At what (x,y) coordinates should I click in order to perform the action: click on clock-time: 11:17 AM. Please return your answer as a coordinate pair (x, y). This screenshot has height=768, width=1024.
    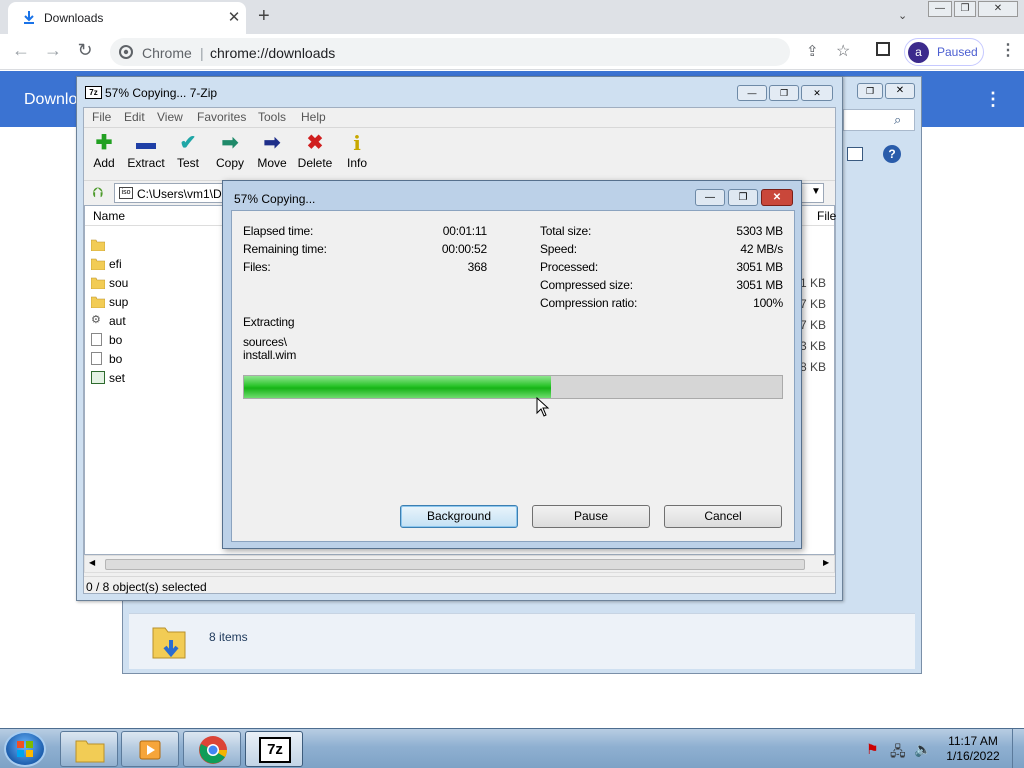
    Looking at the image, I should click on (973, 741).